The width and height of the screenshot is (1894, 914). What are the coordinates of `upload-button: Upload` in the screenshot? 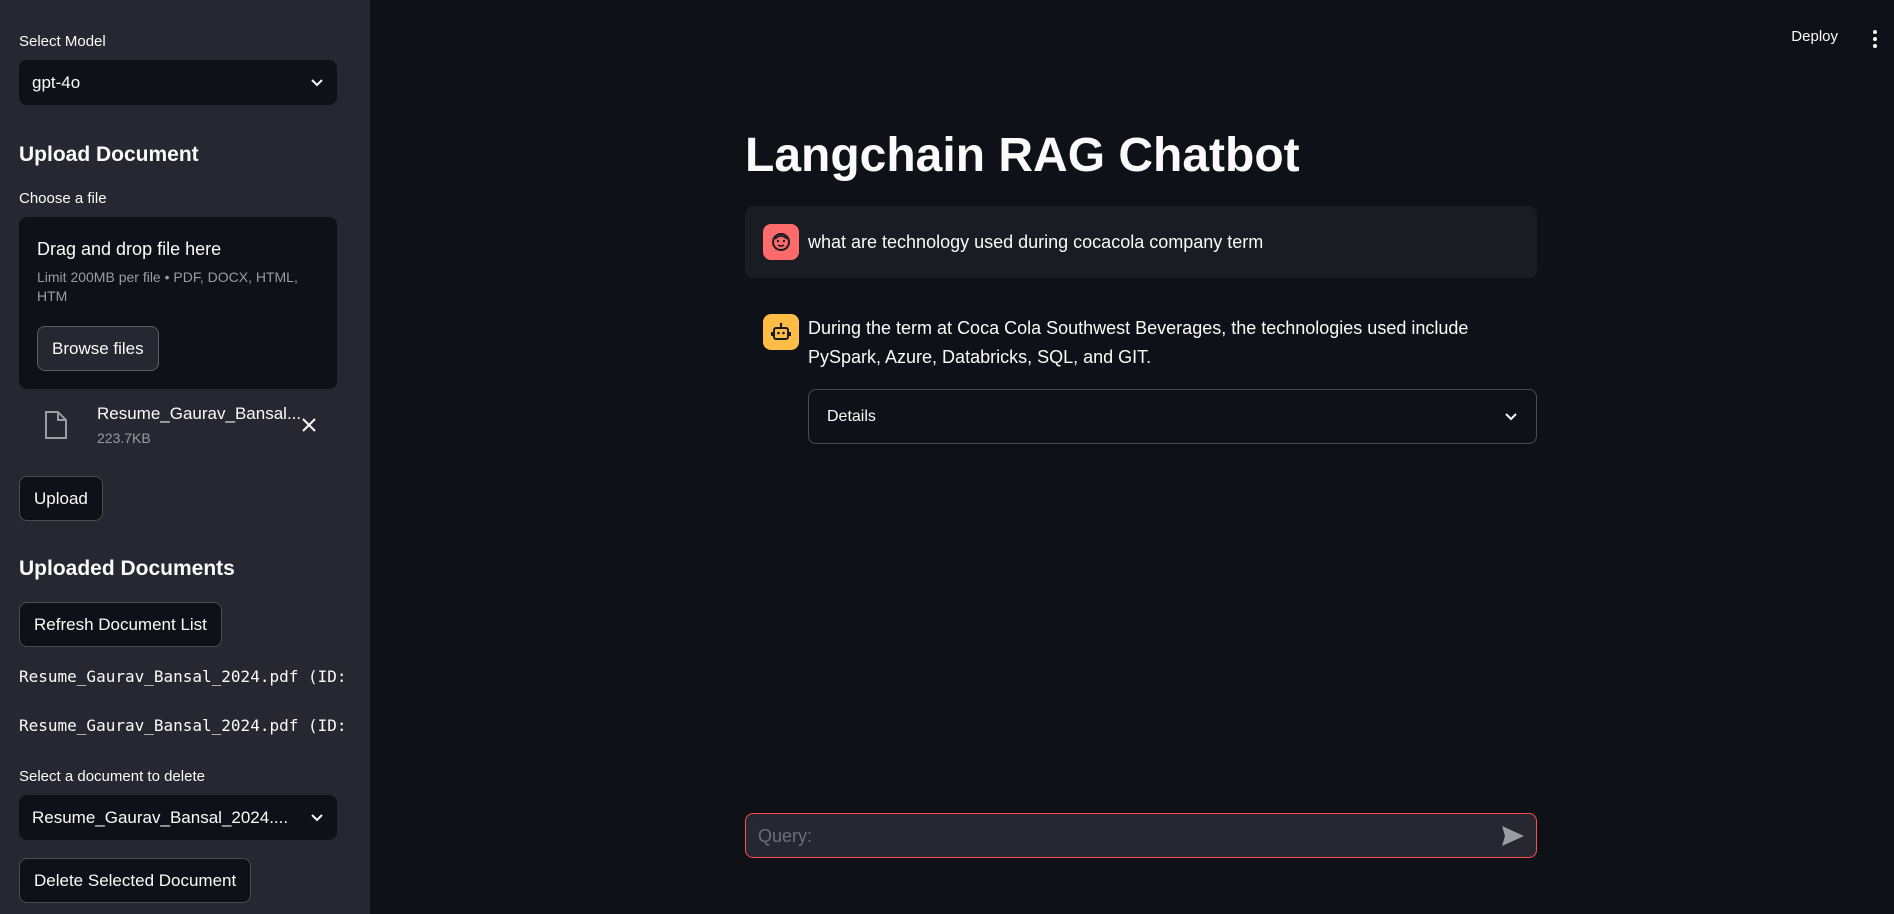 It's located at (61, 498).